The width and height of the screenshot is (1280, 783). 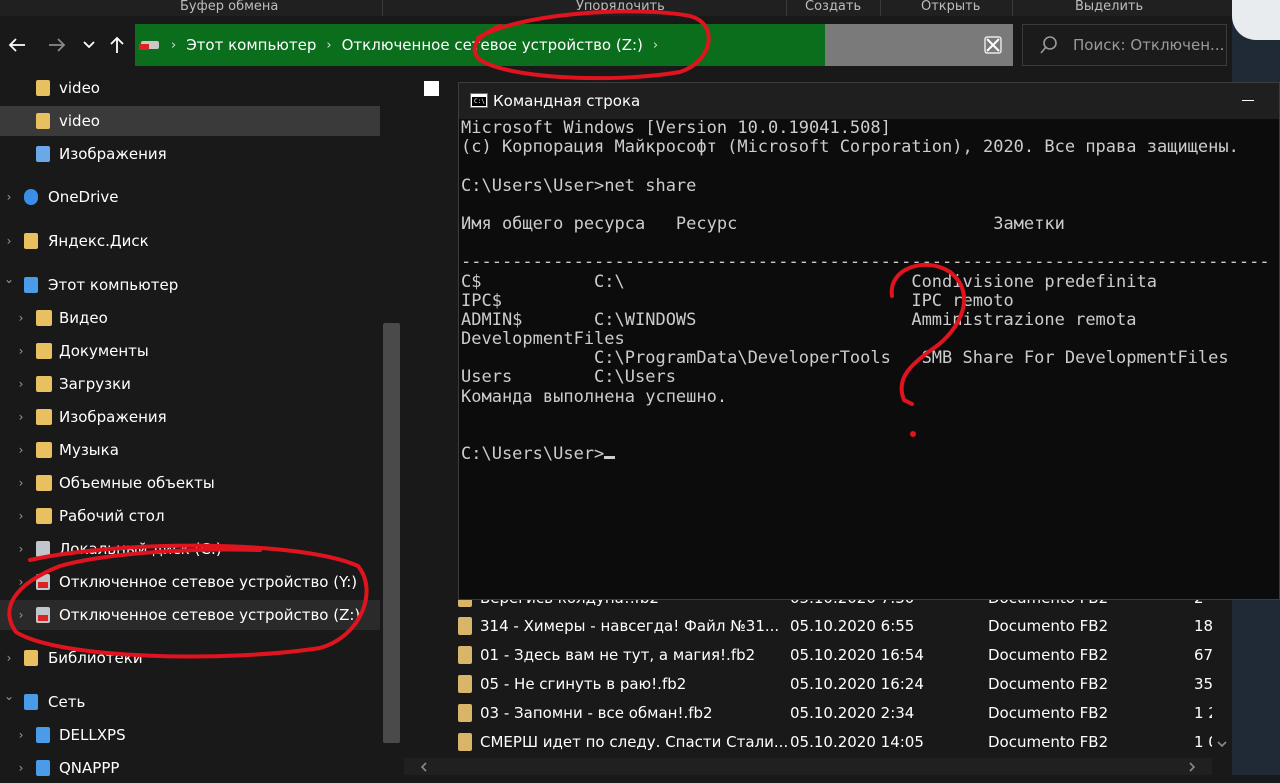 I want to click on computer-icon, so click(x=31, y=285).